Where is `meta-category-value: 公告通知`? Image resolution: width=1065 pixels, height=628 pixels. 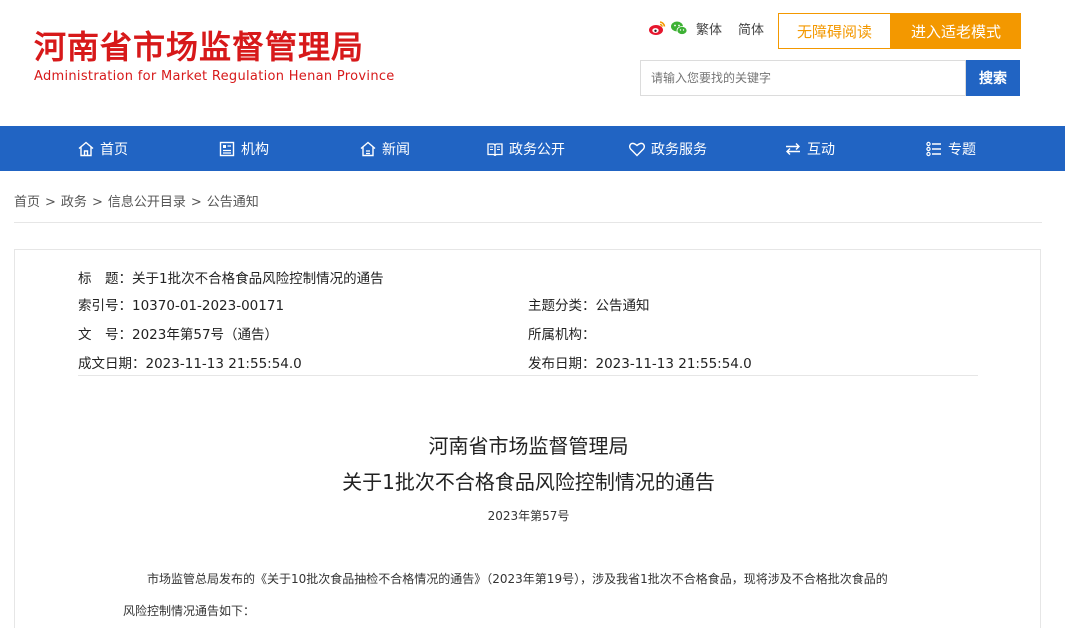
meta-category-value: 公告通知 is located at coordinates (622, 306).